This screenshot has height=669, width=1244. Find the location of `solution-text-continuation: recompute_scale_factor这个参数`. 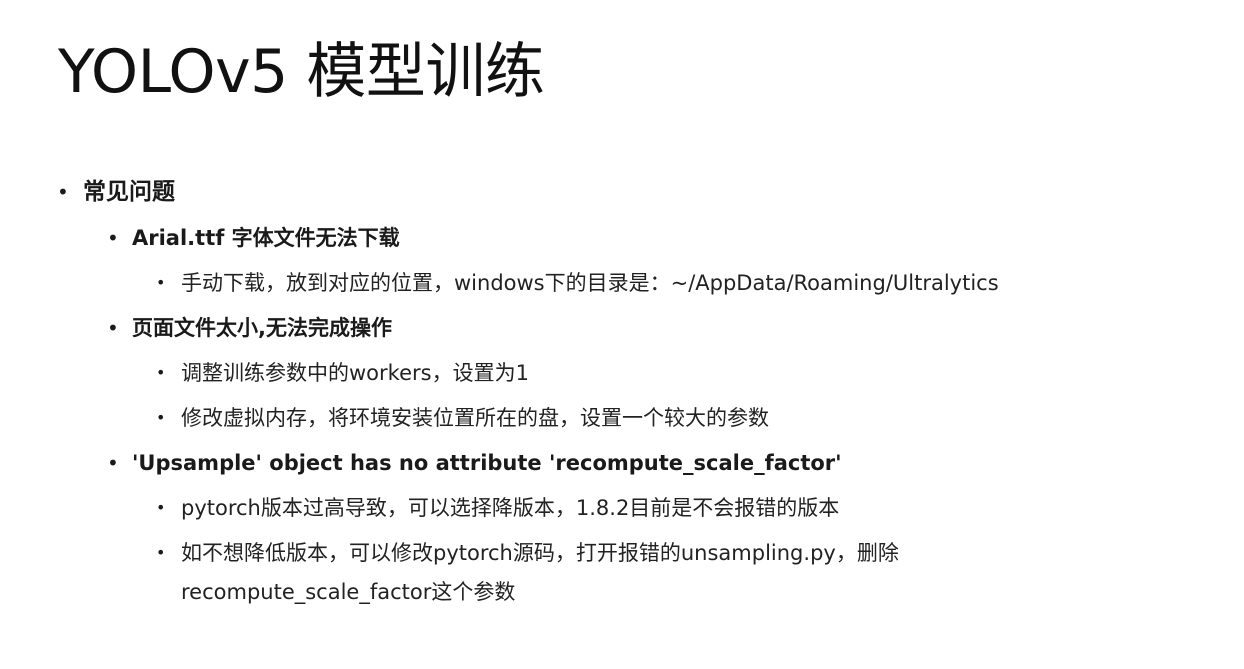

solution-text-continuation: recompute_scale_factor这个参数 is located at coordinates (348, 592).